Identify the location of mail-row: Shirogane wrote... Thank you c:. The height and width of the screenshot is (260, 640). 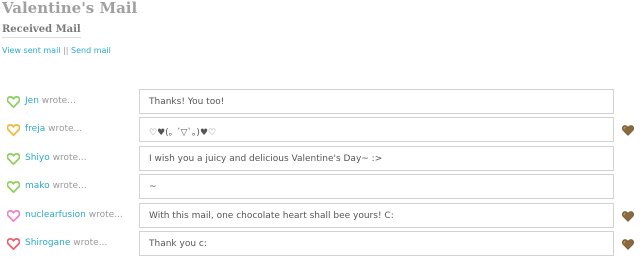
(320, 244).